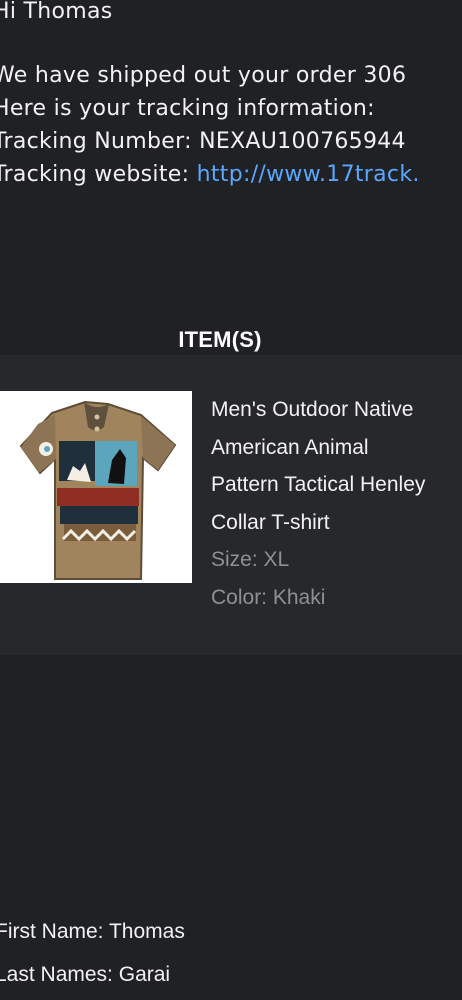  Describe the element at coordinates (97, 417) in the screenshot. I see `button-top` at that location.